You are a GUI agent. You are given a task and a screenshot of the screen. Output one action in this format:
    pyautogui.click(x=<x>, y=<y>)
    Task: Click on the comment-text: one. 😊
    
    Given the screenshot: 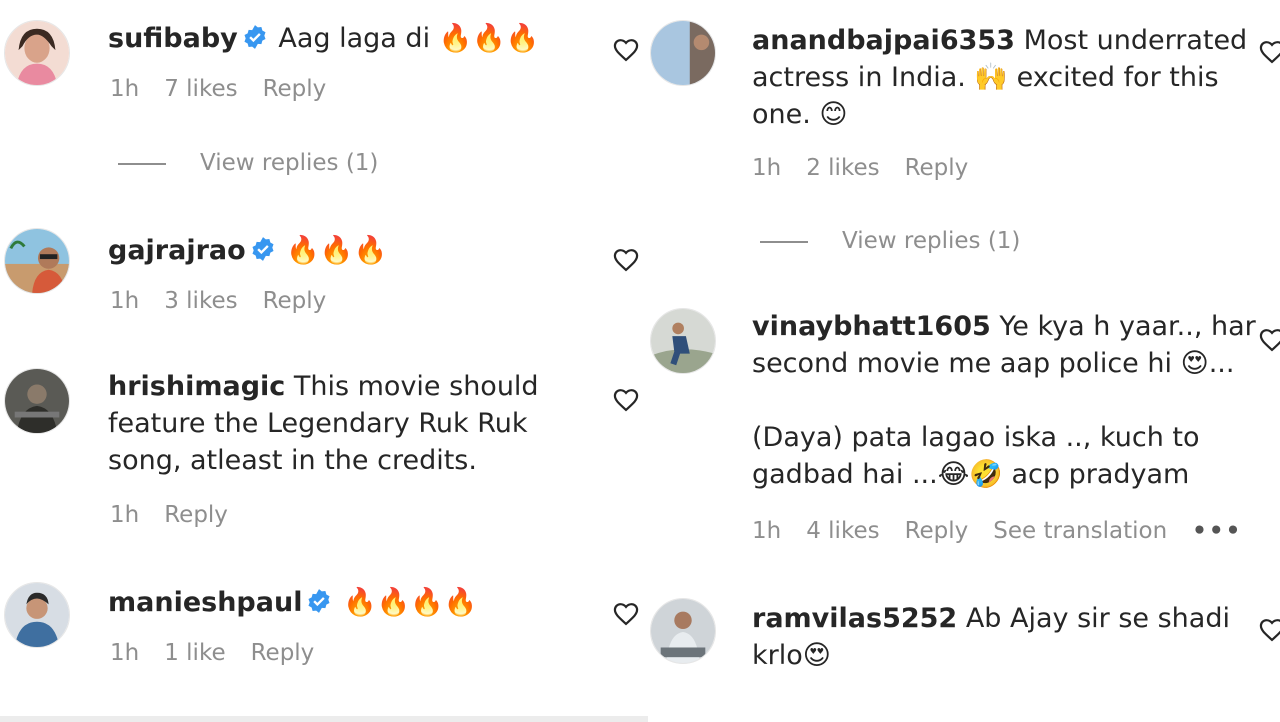 What is the action you would take?
    pyautogui.click(x=800, y=114)
    